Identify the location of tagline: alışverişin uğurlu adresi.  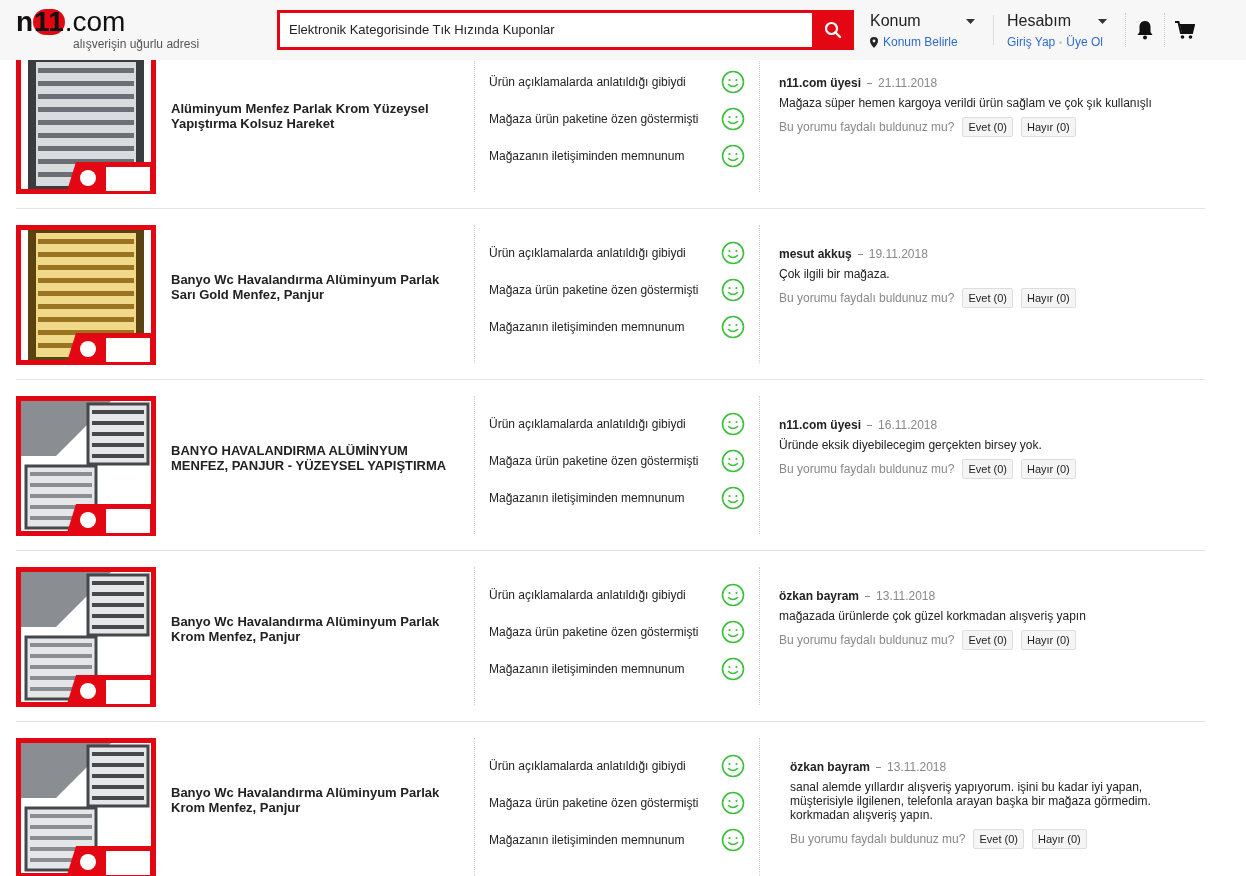
(137, 44).